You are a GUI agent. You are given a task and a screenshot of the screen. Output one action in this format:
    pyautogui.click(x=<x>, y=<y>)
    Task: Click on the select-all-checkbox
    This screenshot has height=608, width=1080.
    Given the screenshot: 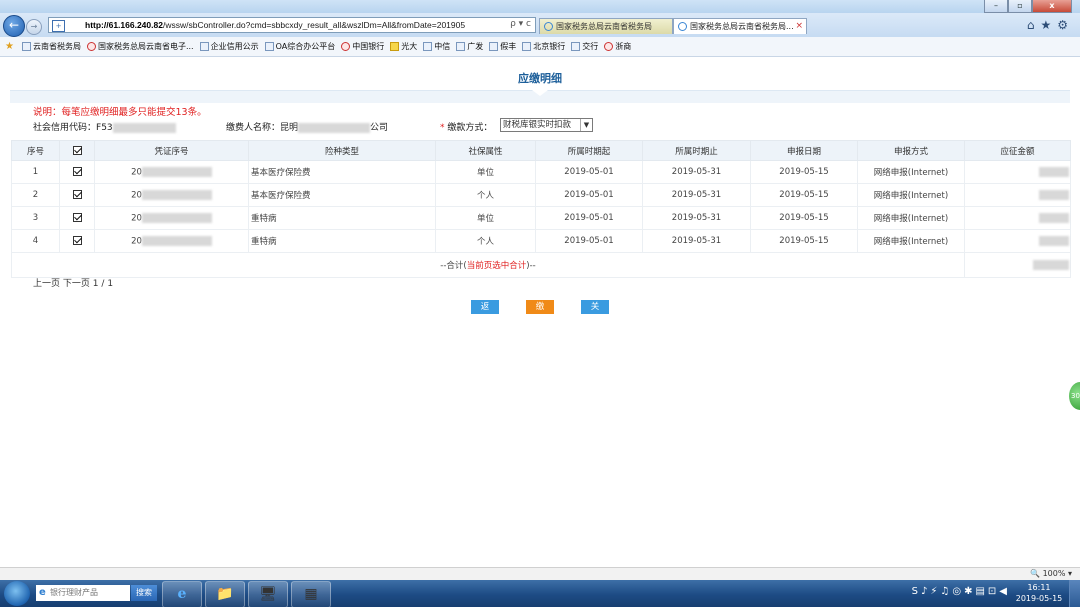 What is the action you would take?
    pyautogui.click(x=77, y=150)
    